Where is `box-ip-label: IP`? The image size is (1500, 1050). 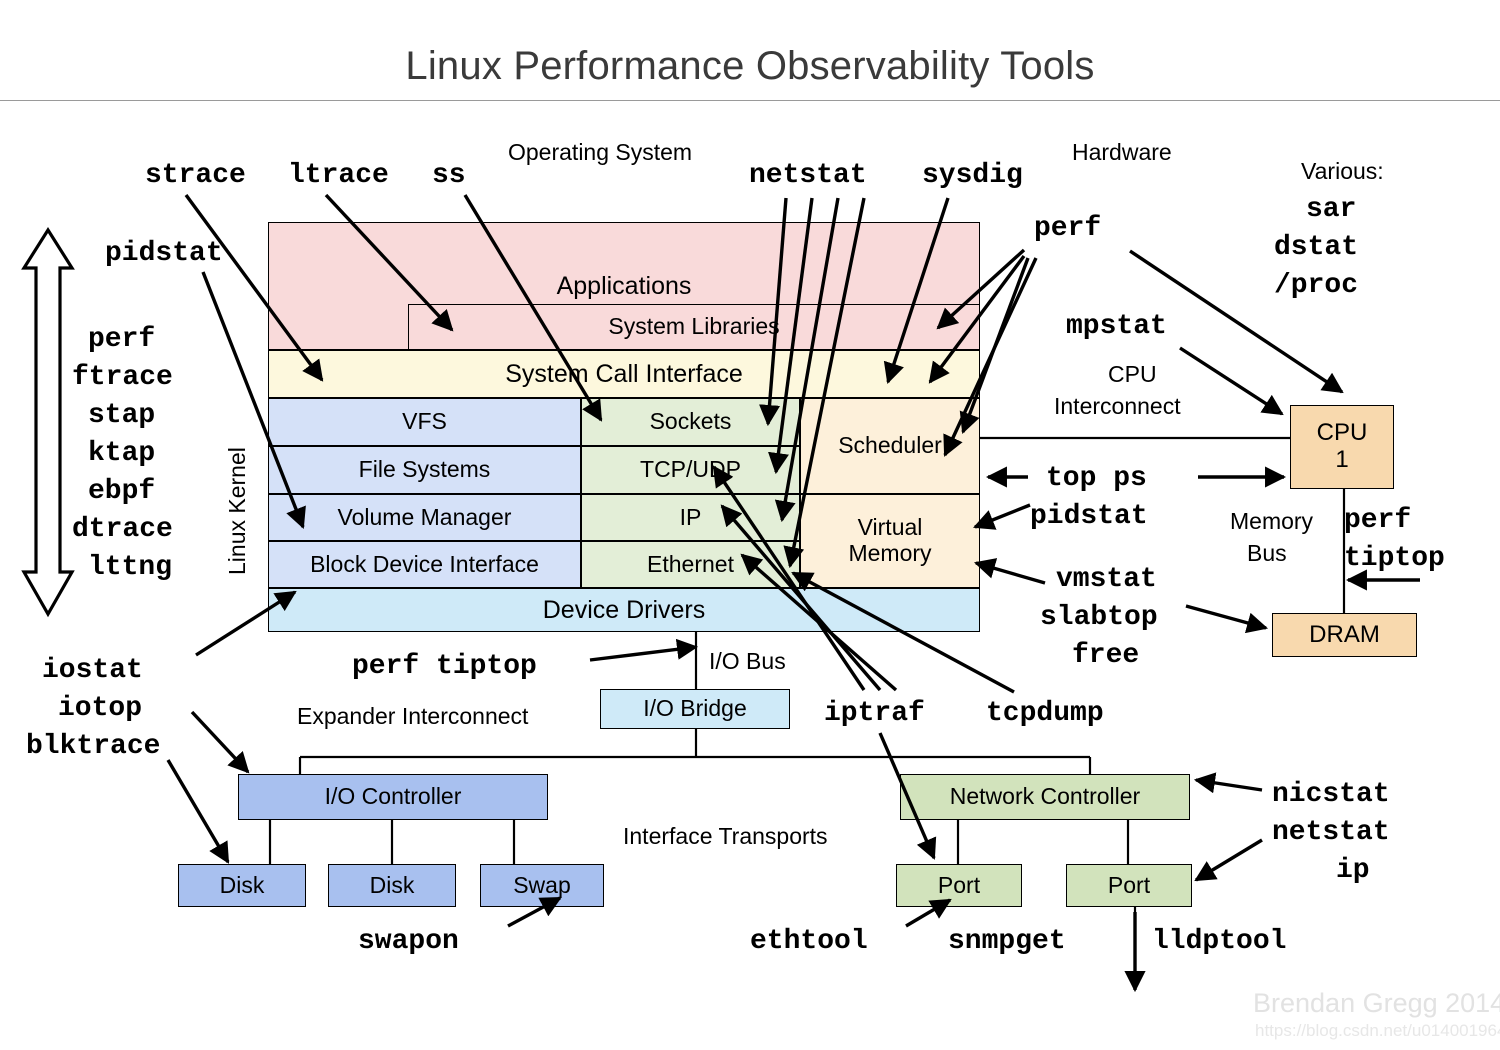
box-ip-label: IP is located at coordinates (690, 516).